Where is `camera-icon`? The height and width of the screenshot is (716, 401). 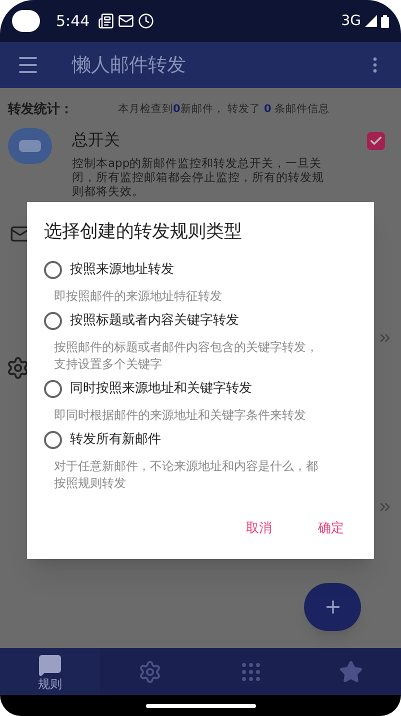 camera-icon is located at coordinates (26, 21).